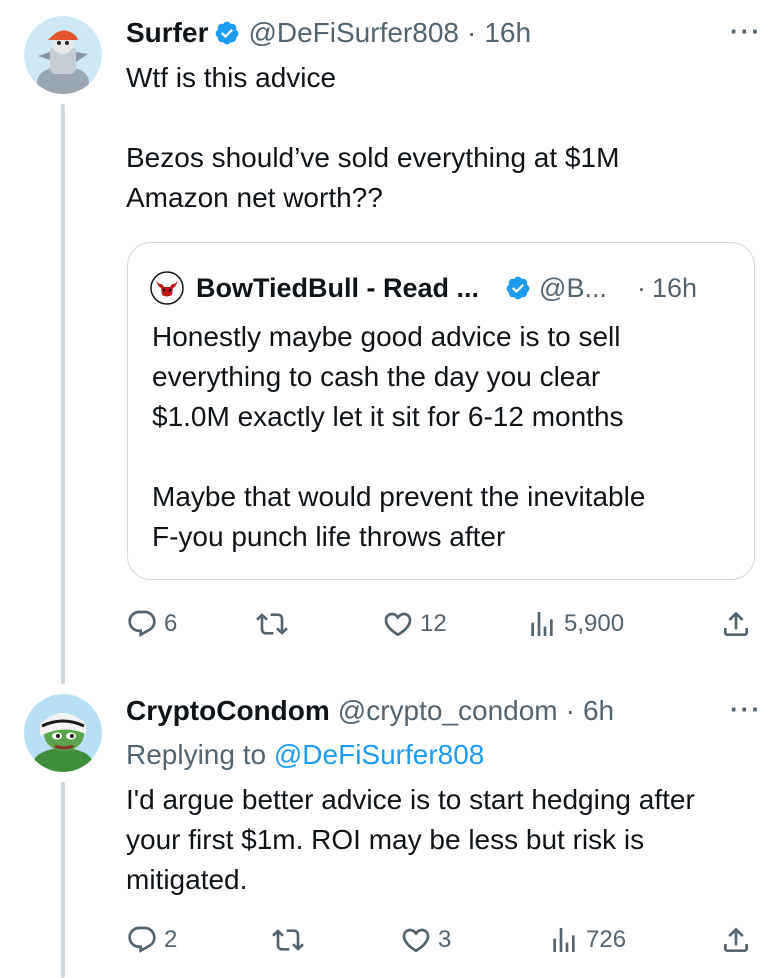 This screenshot has height=978, width=784. What do you see at coordinates (63, 394) in the screenshot?
I see `thread-line-top` at bounding box center [63, 394].